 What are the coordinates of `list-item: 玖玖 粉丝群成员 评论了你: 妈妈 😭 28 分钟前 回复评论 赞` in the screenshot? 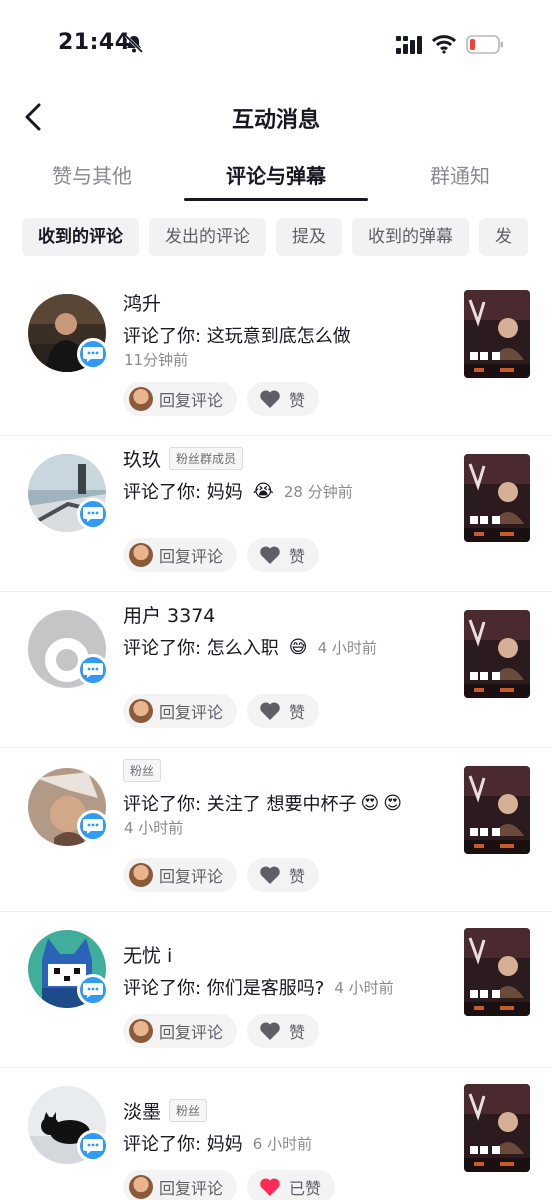 It's located at (276, 514).